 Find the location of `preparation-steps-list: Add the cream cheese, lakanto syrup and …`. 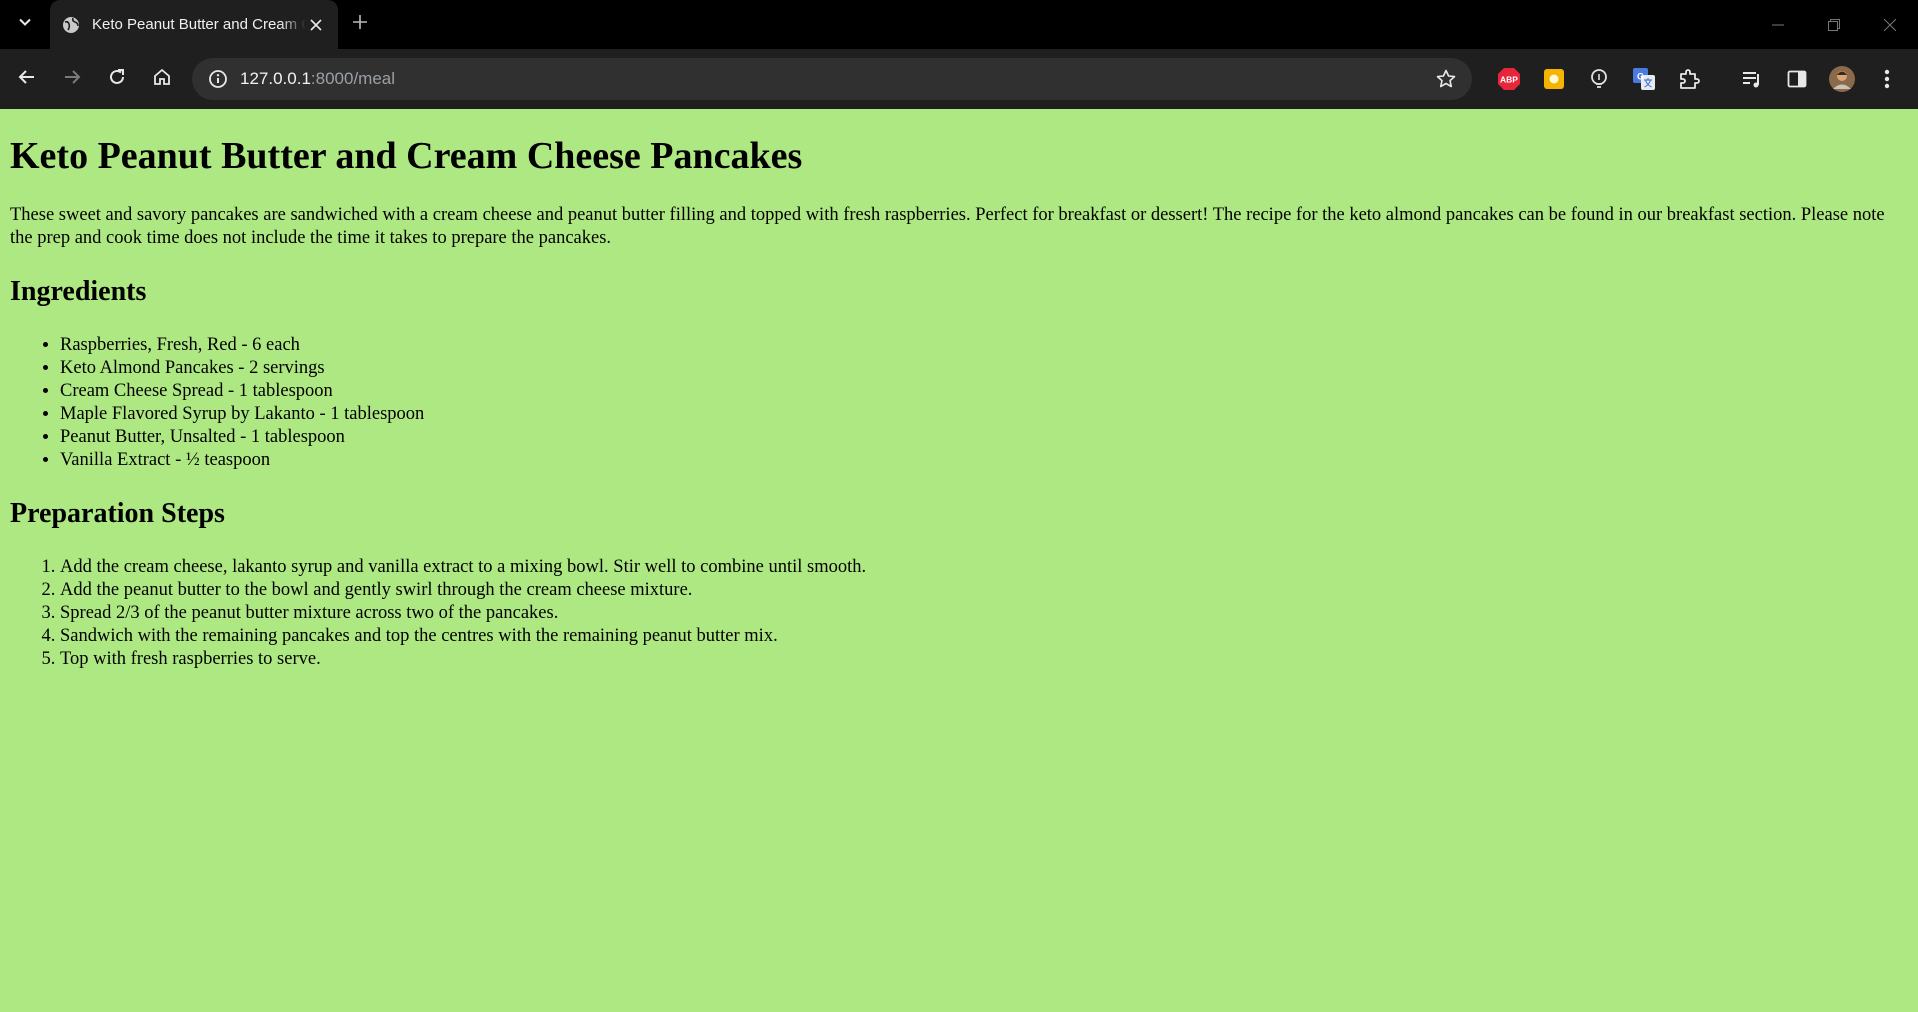

preparation-steps-list: Add the cream cheese, lakanto syrup and … is located at coordinates (959, 613).